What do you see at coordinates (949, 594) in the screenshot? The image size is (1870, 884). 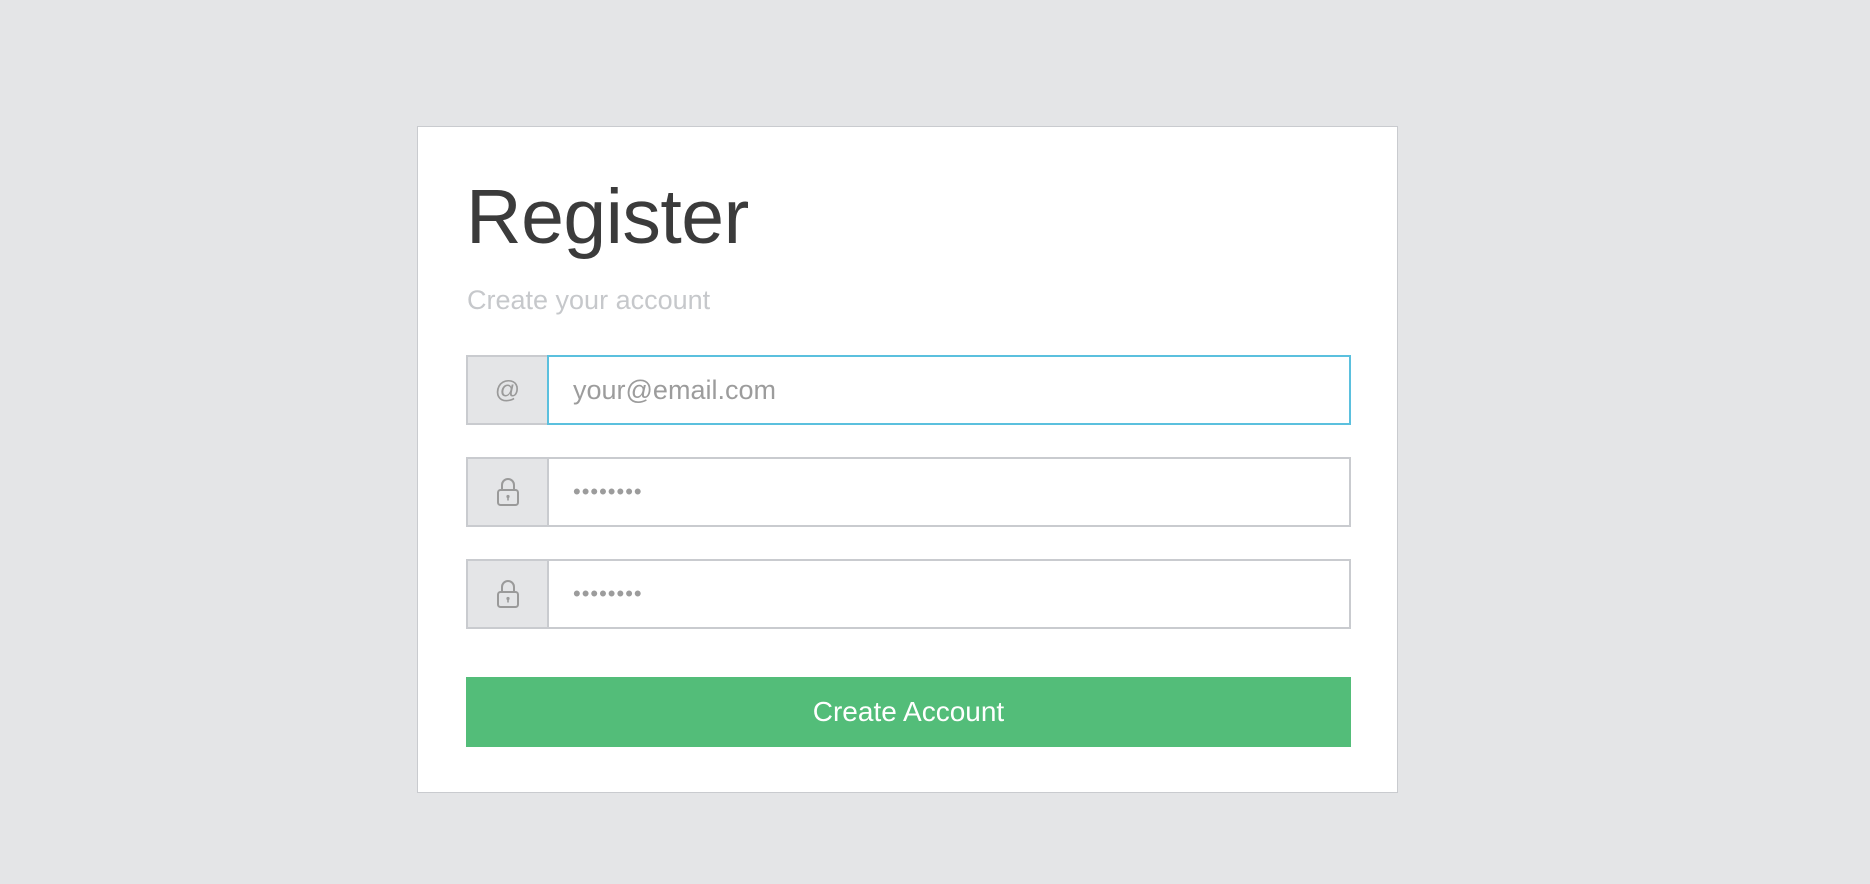 I see `confirm-password-field` at bounding box center [949, 594].